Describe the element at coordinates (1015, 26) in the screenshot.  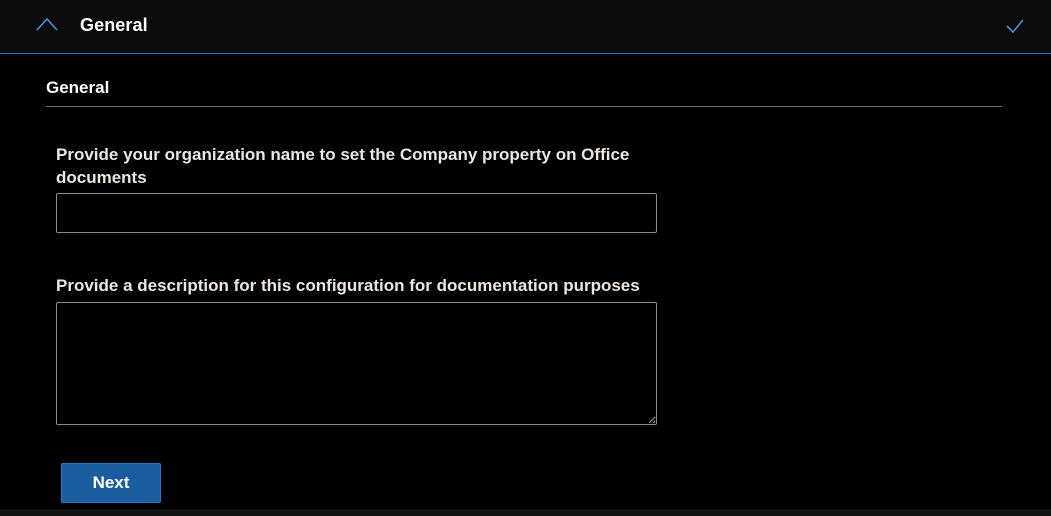
I see `checkmark-icon` at that location.